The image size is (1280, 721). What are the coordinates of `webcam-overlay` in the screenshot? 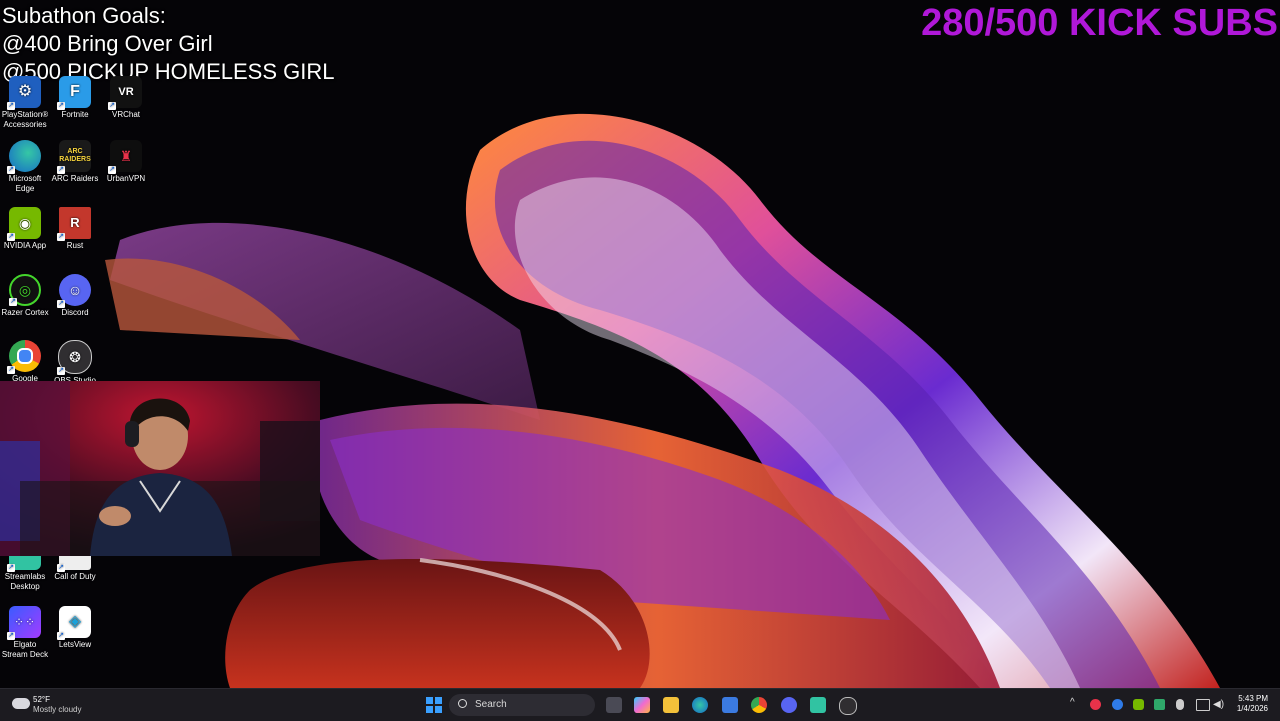 It's located at (160, 468).